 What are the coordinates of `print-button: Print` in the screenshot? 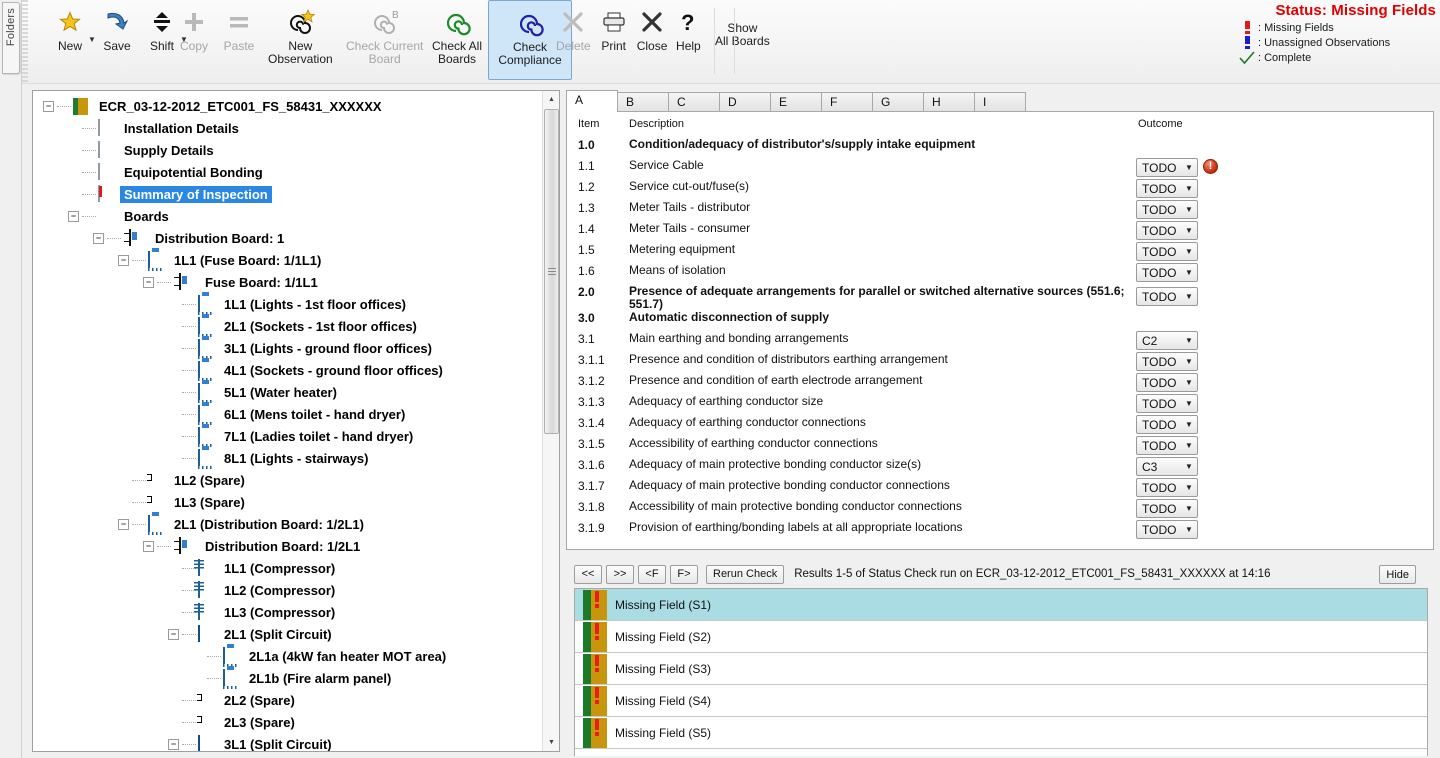 It's located at (614, 26).